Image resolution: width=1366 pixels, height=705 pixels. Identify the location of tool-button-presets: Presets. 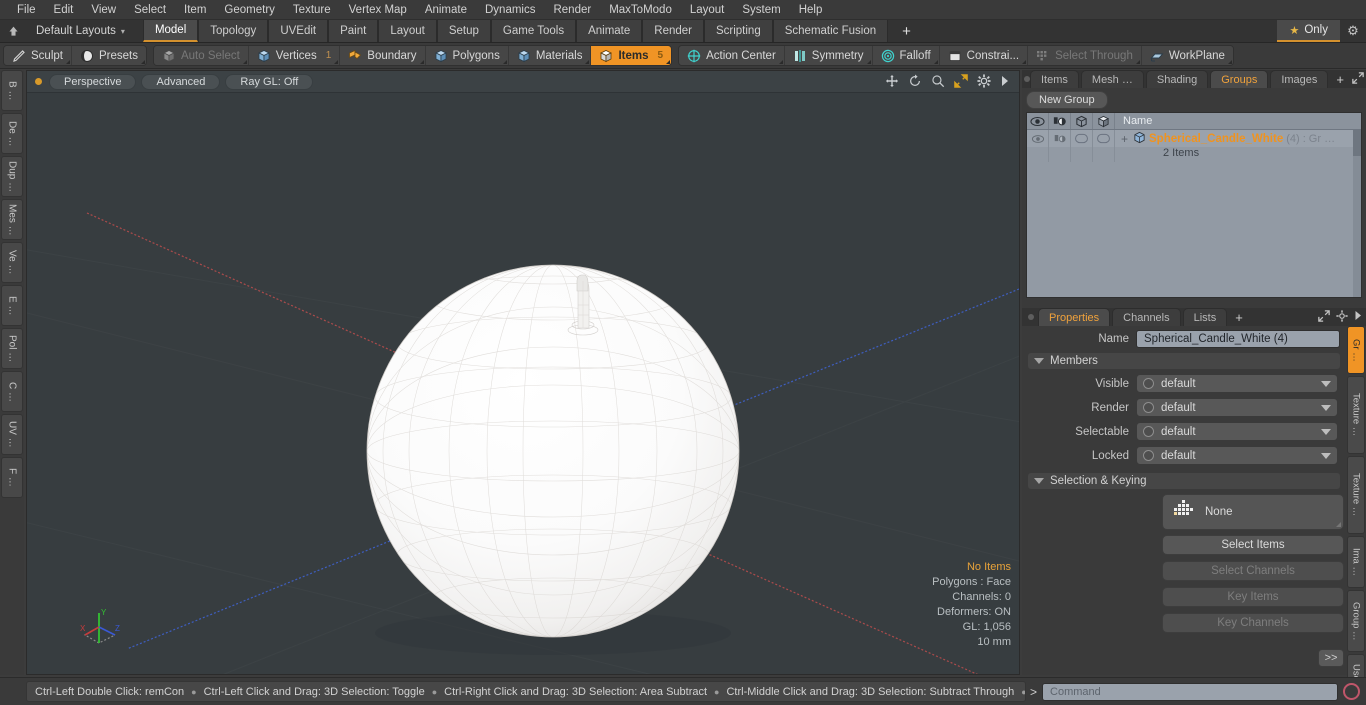
(108, 55).